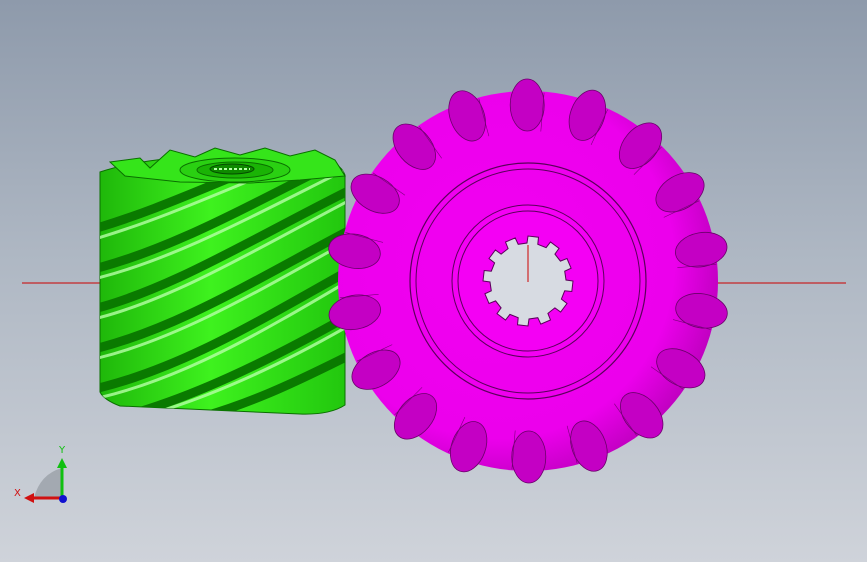 The width and height of the screenshot is (867, 562). What do you see at coordinates (29, 498) in the screenshot?
I see `x-axis-arrowhead-icon` at bounding box center [29, 498].